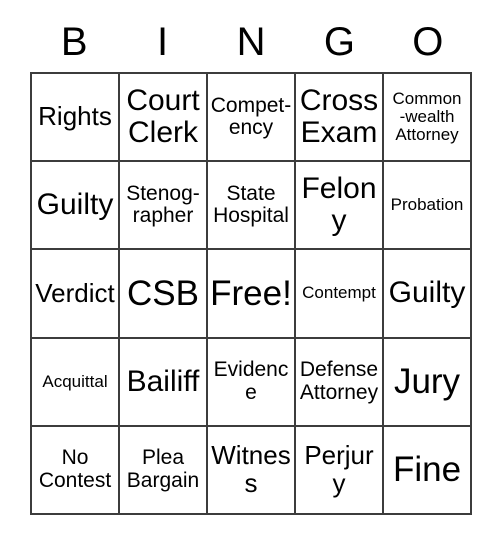 The image size is (500, 544). I want to click on bingo-cell-label: Court Clerk, so click(163, 117).